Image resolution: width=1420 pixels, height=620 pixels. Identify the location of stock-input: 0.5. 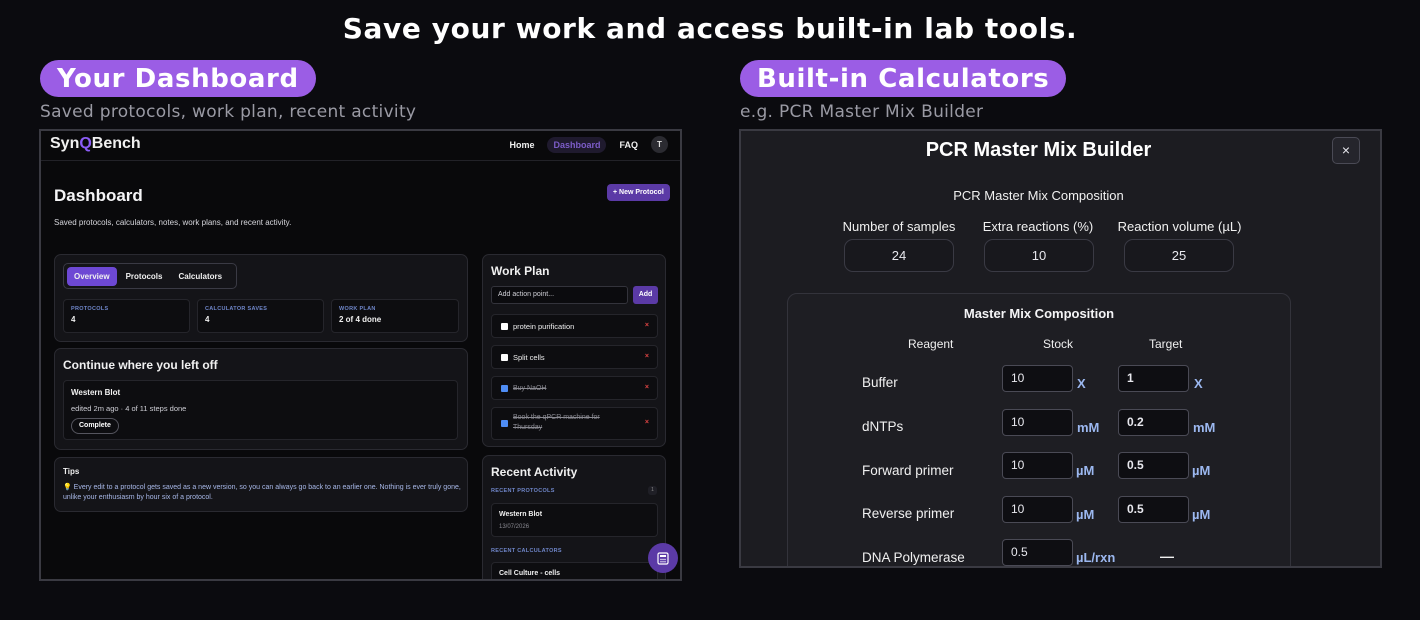
(1037, 552).